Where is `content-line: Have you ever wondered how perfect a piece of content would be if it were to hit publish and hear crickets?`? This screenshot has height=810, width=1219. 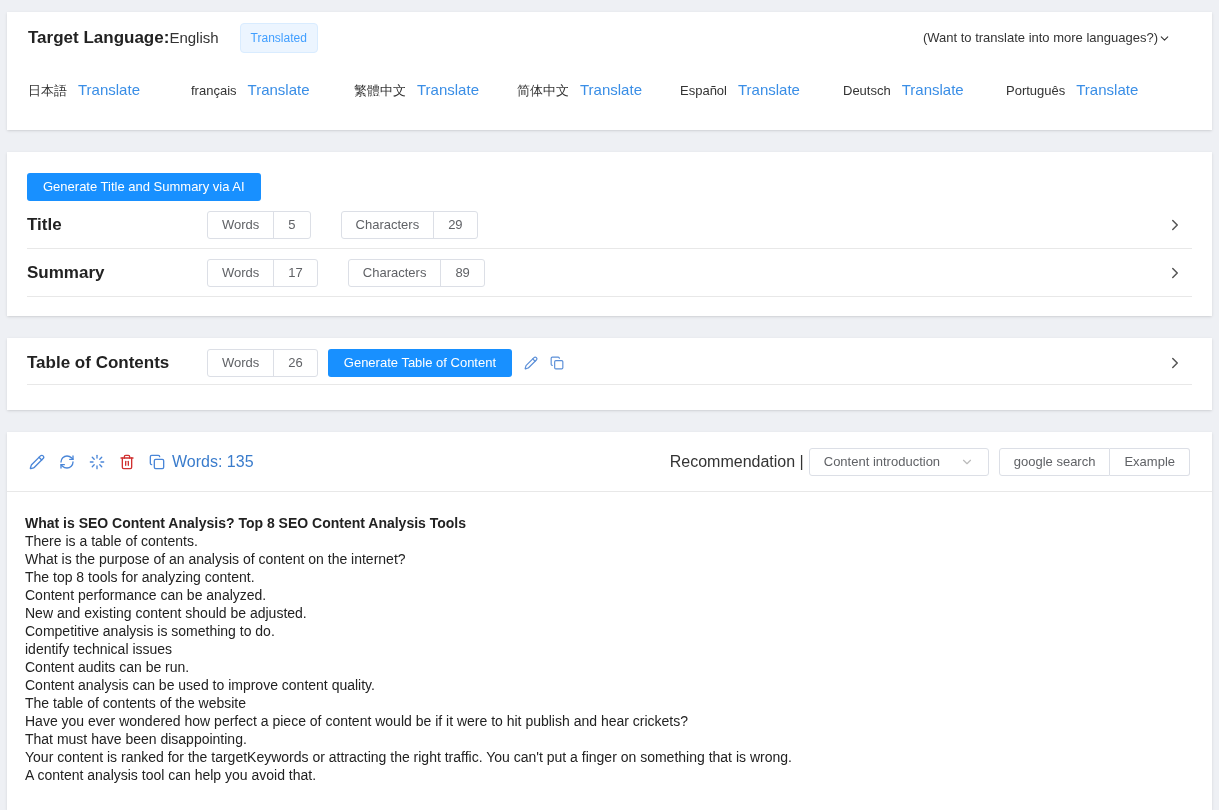
content-line: Have you ever wondered how perfect a piece of content would be if it were to hit publish and hear crickets? is located at coordinates (357, 721).